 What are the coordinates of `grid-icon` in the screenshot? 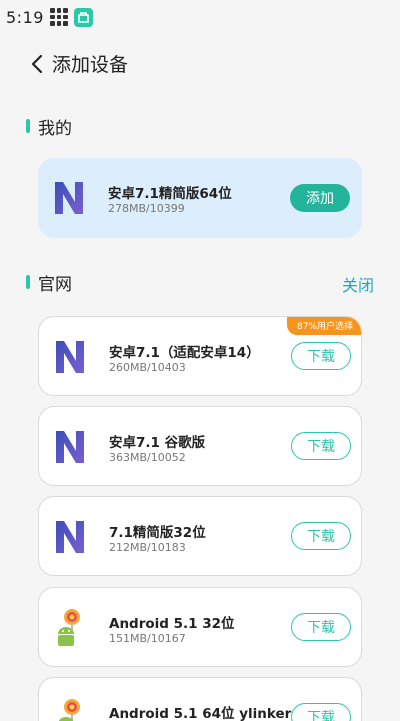 It's located at (58, 17).